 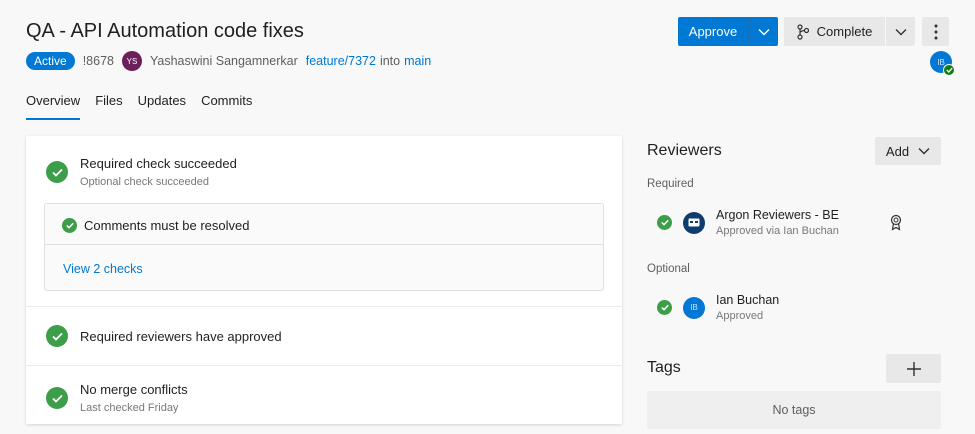 I want to click on reviewer-status: Approved, so click(x=740, y=316).